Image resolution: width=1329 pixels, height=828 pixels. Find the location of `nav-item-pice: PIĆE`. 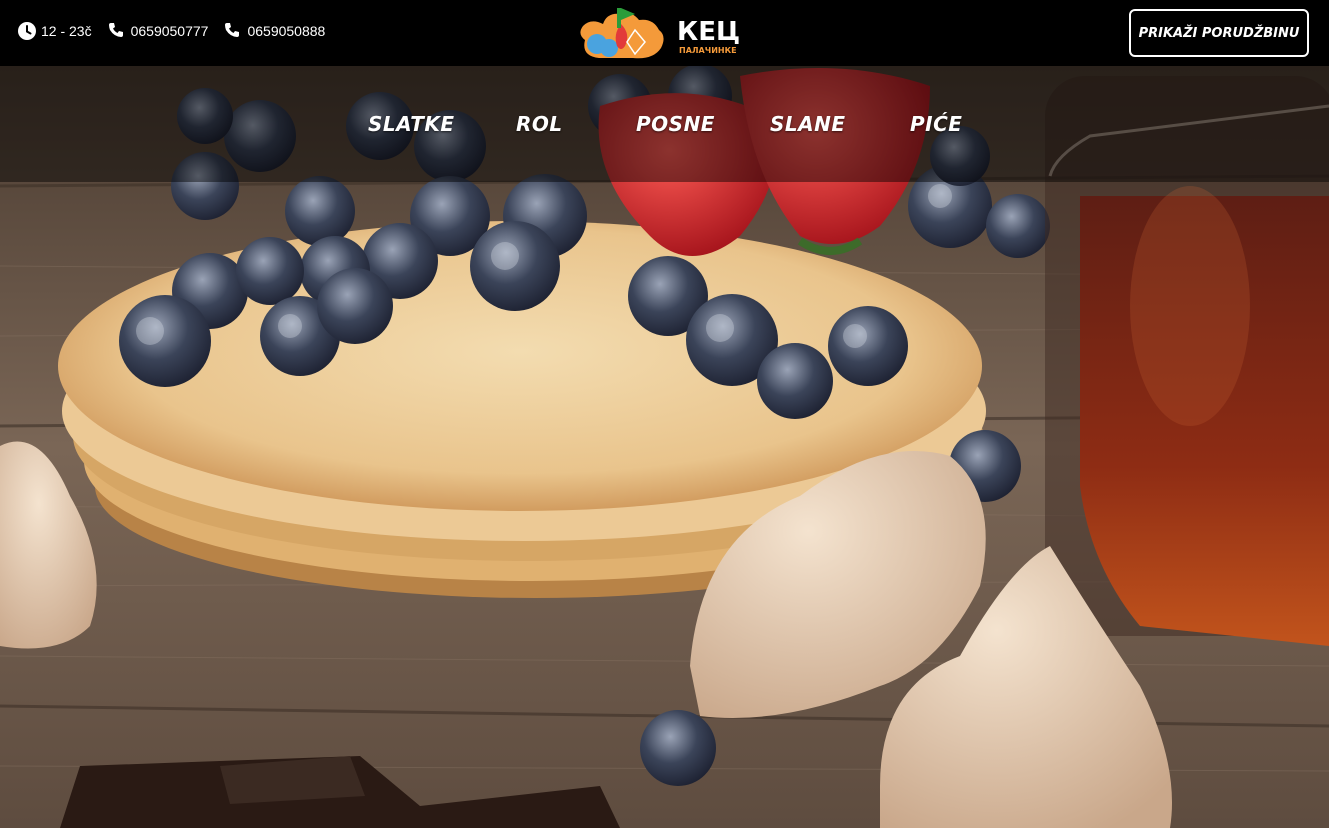

nav-item-pice: PIĆE is located at coordinates (936, 124).